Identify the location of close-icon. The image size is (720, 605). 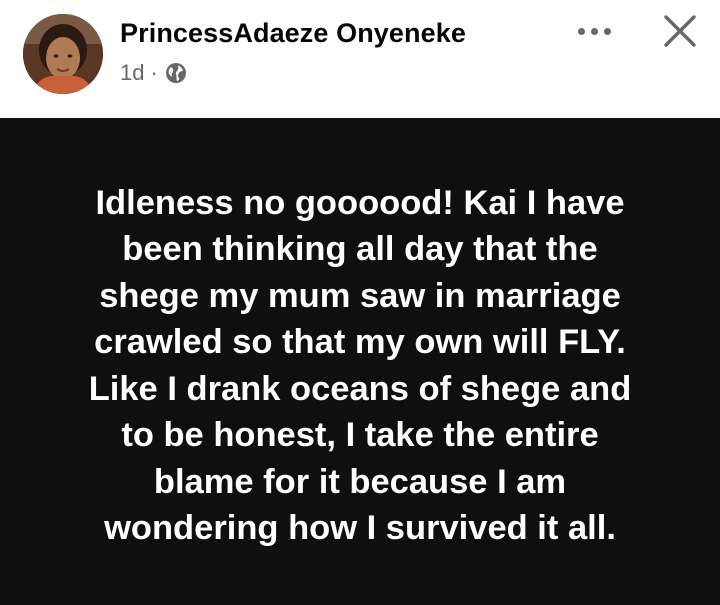
(680, 31).